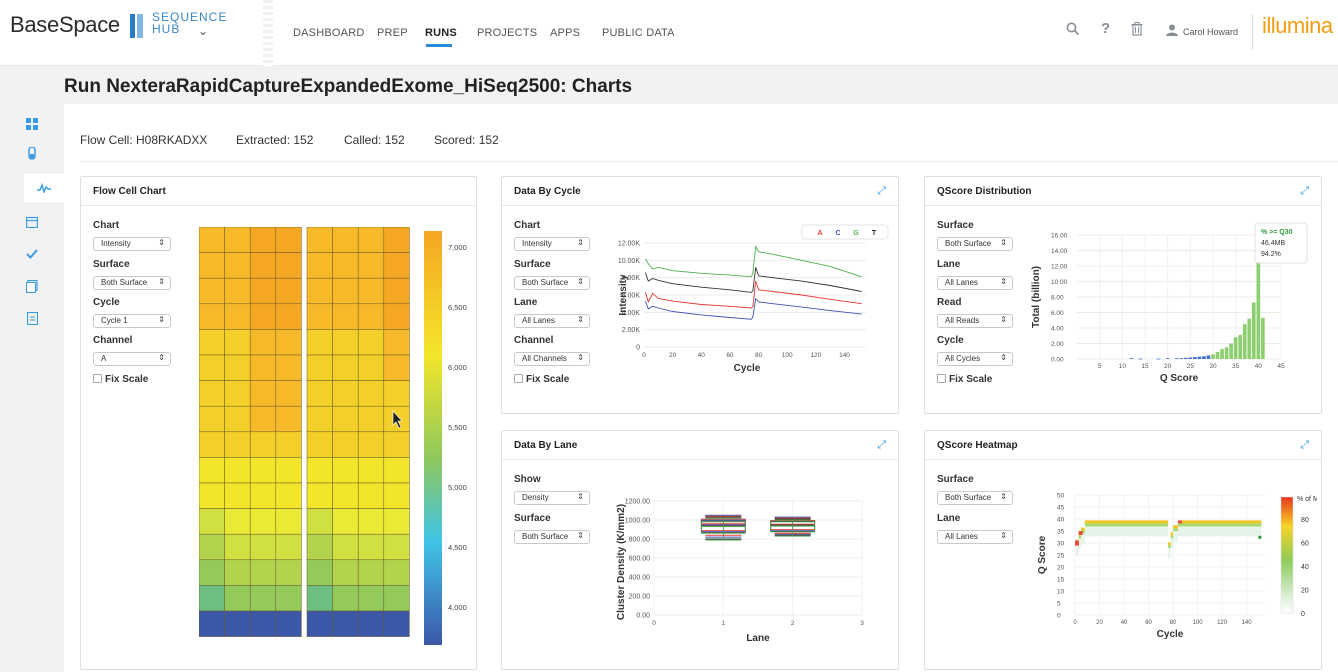 The width and height of the screenshot is (1338, 672). Describe the element at coordinates (1210, 32) in the screenshot. I see `user-name: Carol Howard` at that location.